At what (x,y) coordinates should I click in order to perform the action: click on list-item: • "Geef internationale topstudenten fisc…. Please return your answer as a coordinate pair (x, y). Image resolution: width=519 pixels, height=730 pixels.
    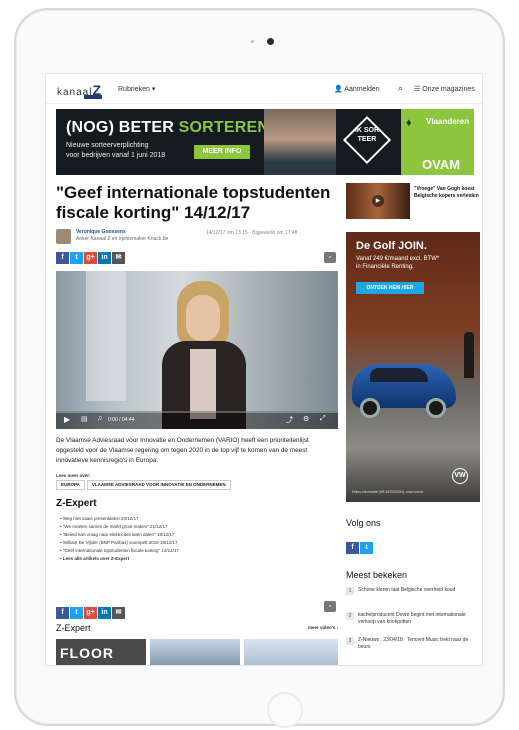
    Looking at the image, I should click on (119, 551).